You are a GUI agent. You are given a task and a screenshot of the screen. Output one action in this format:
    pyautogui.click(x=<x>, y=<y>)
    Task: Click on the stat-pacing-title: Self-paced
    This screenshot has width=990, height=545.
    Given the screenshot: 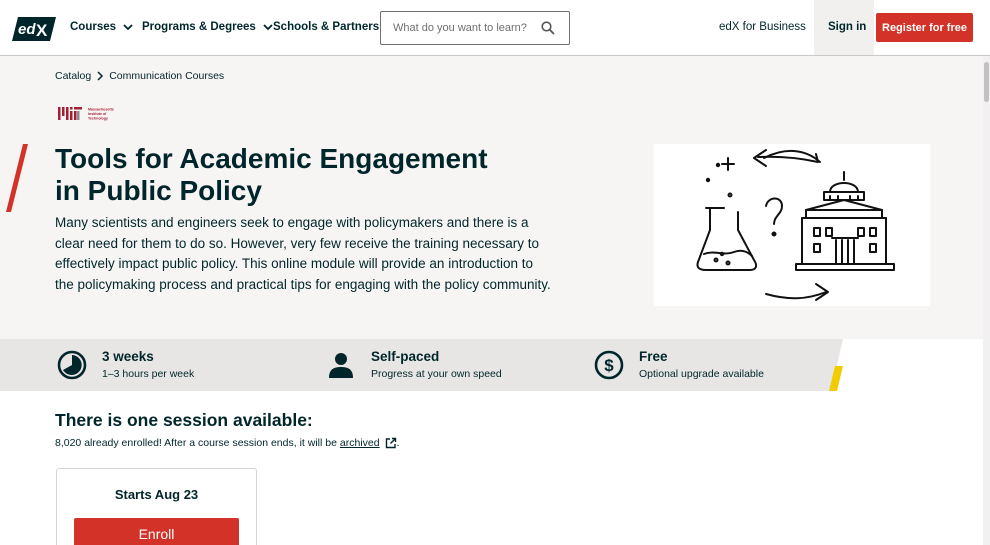 What is the action you would take?
    pyautogui.click(x=405, y=356)
    